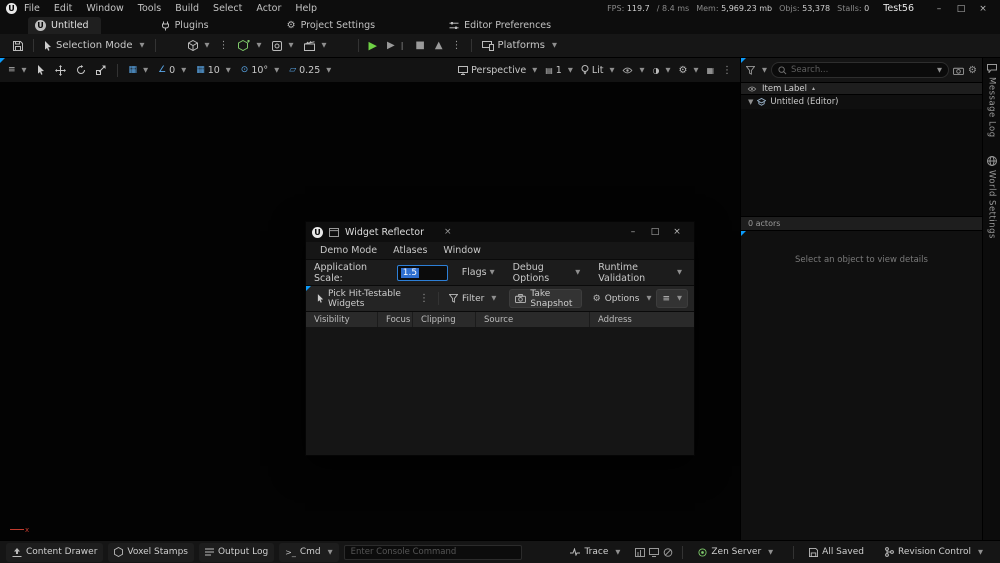  What do you see at coordinates (836, 552) in the screenshot?
I see `all-saved-button: All Saved` at bounding box center [836, 552].